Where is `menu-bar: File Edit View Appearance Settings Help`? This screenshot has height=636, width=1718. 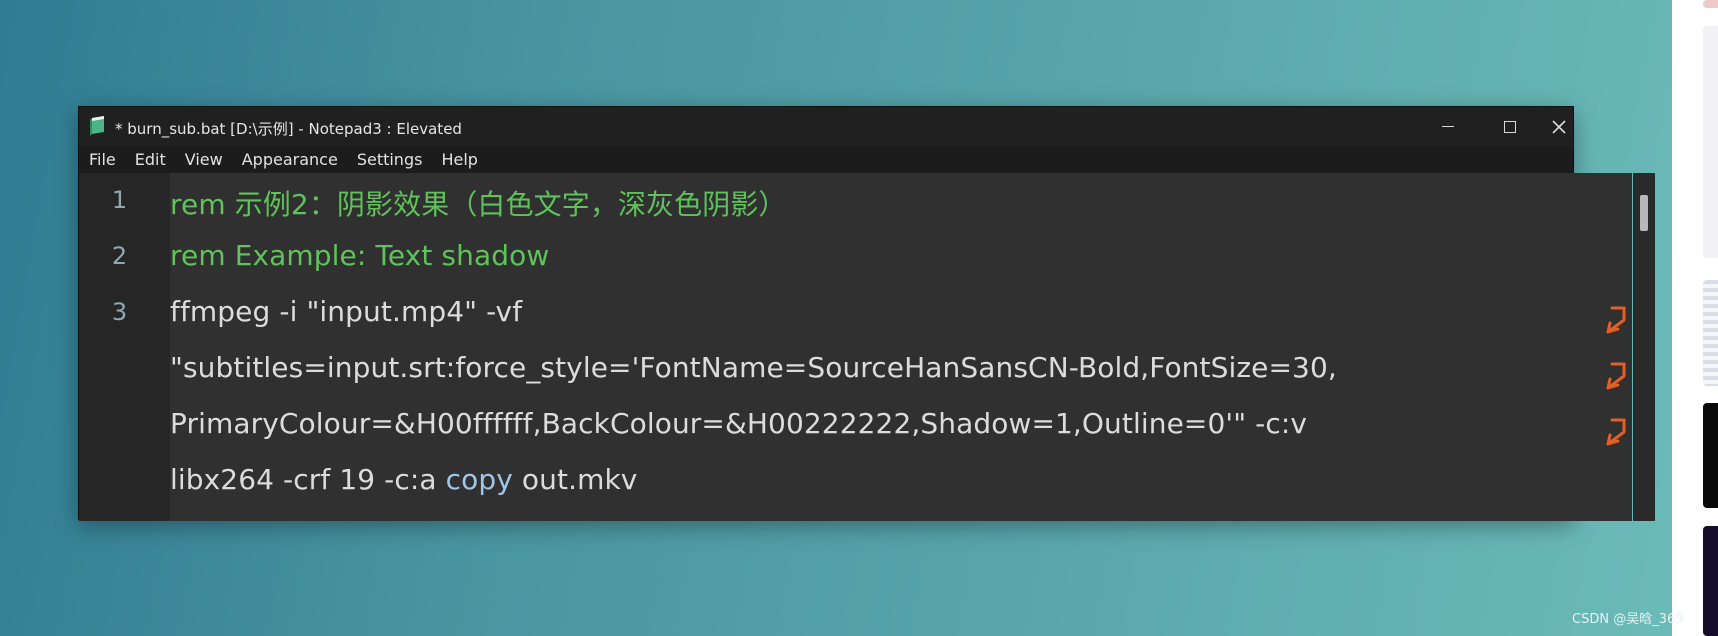 menu-bar: File Edit View Appearance Settings Help is located at coordinates (826, 159).